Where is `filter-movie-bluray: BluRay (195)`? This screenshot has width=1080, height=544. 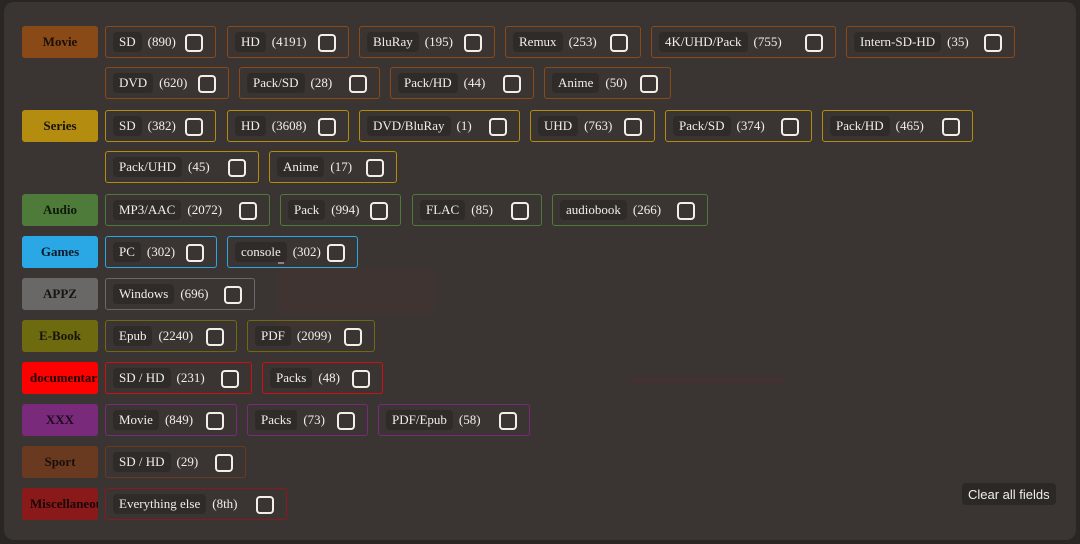
filter-movie-bluray: BluRay (195) is located at coordinates (427, 42).